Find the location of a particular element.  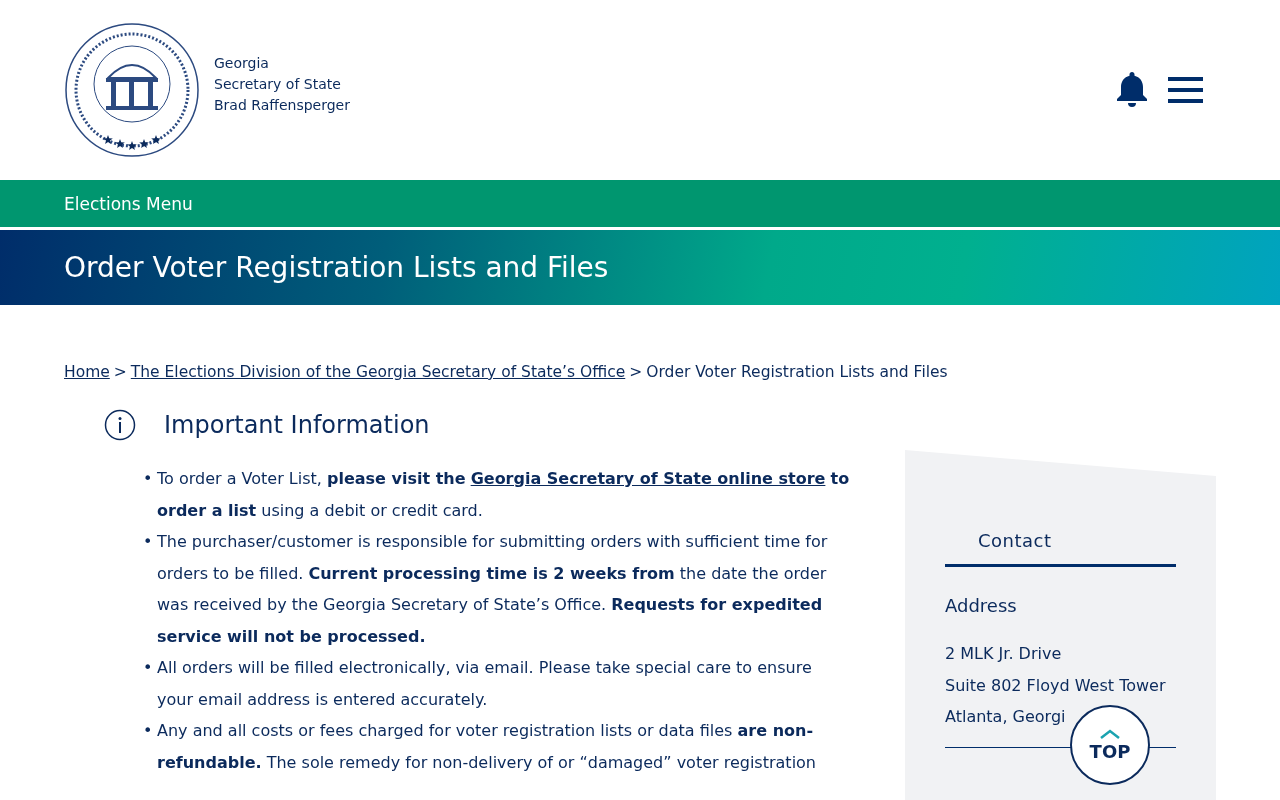

contact-heading: Contact is located at coordinates (1060, 548).